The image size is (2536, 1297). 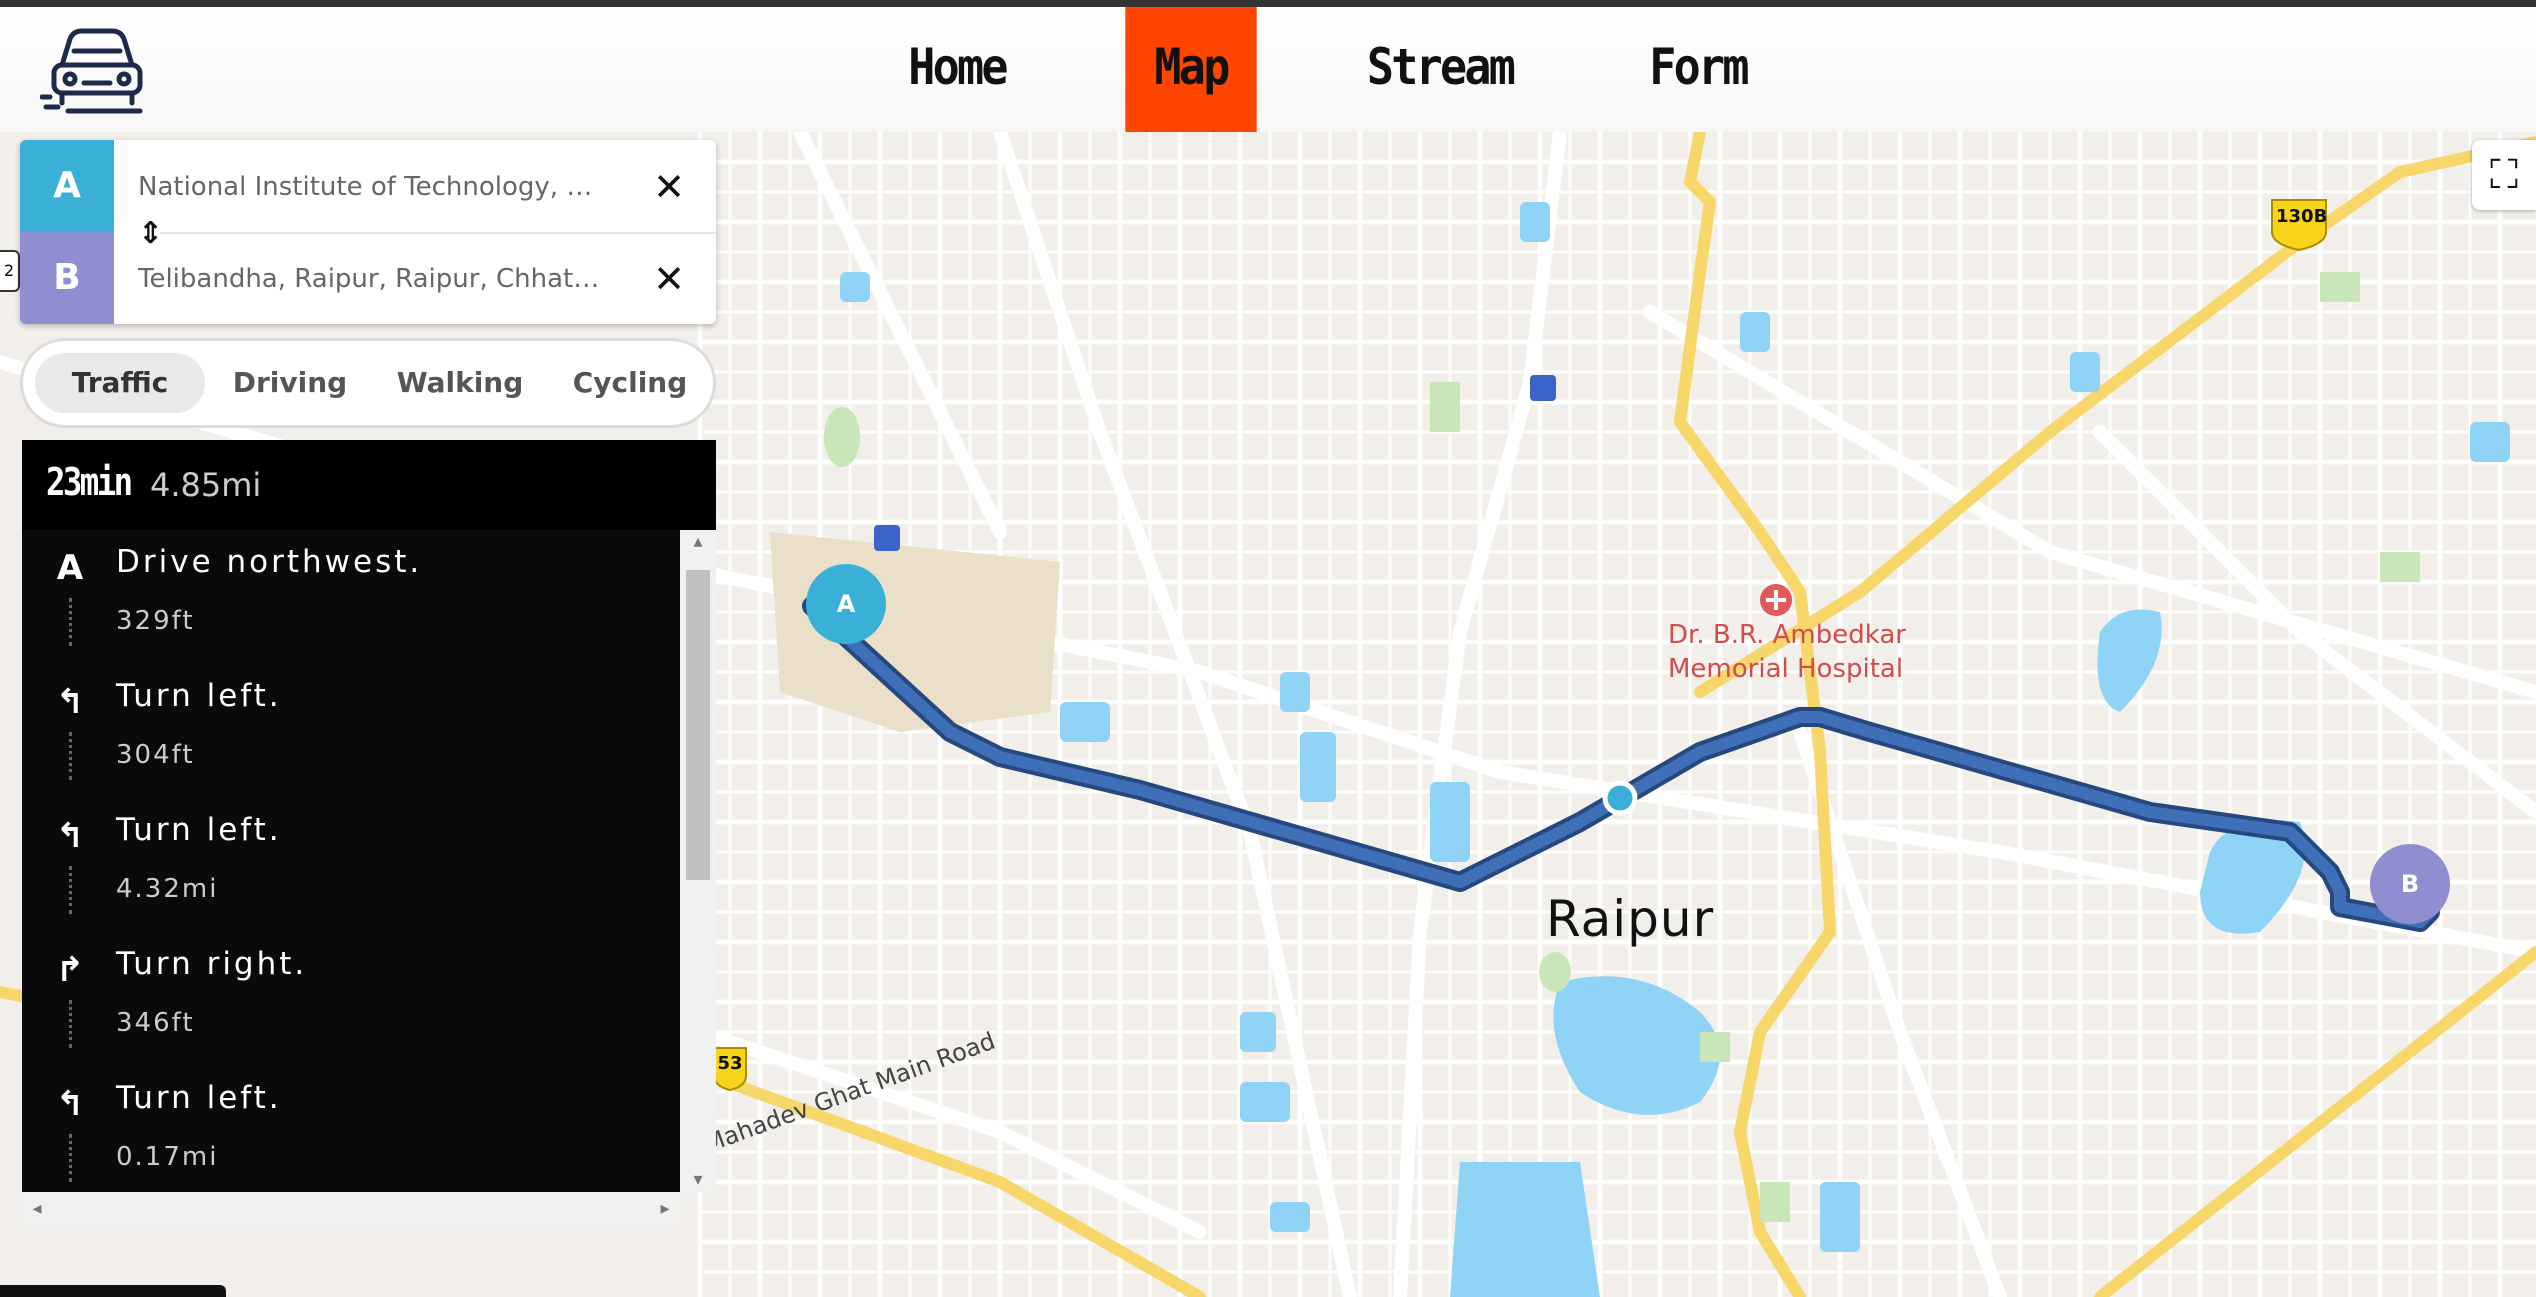 I want to click on mode-driving: Driving, so click(x=290, y=383).